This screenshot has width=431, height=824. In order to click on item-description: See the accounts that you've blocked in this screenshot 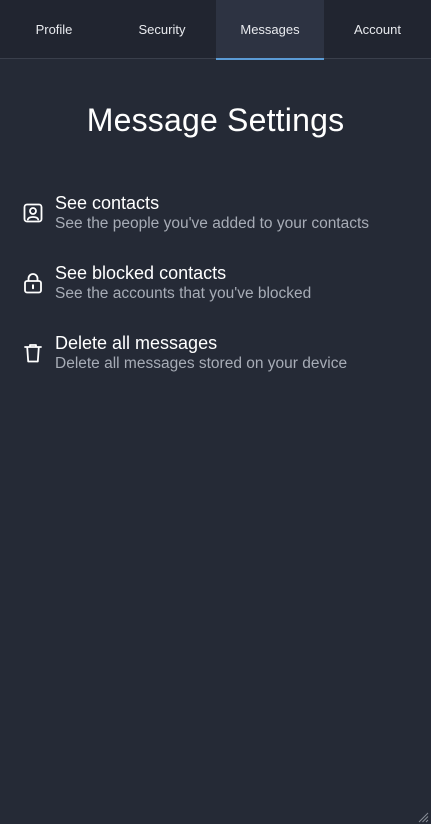, I will do `click(183, 293)`.